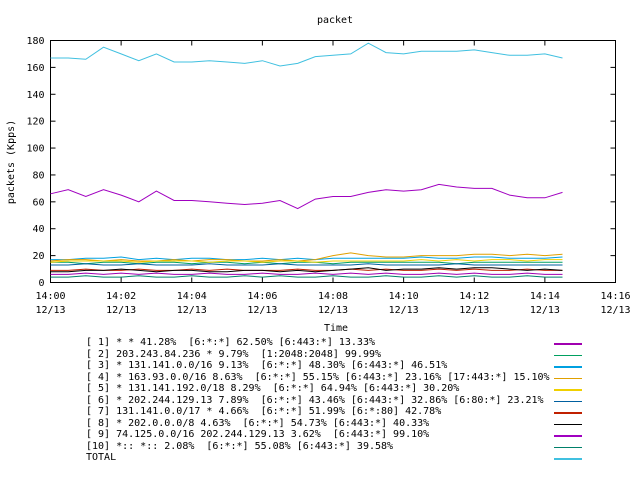  What do you see at coordinates (38, 202) in the screenshot?
I see `y-tick-label: 60` at bounding box center [38, 202].